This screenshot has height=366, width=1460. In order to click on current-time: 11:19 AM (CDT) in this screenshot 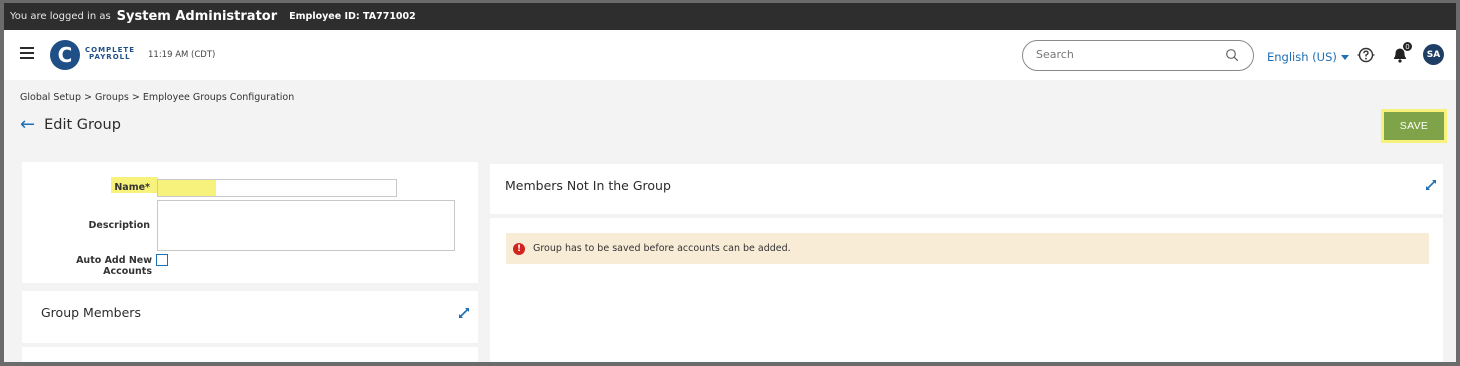, I will do `click(182, 55)`.